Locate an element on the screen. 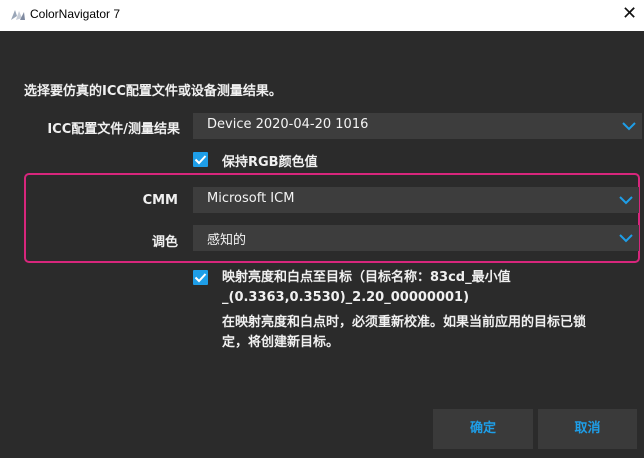  intent-label: 调色 is located at coordinates (164, 242).